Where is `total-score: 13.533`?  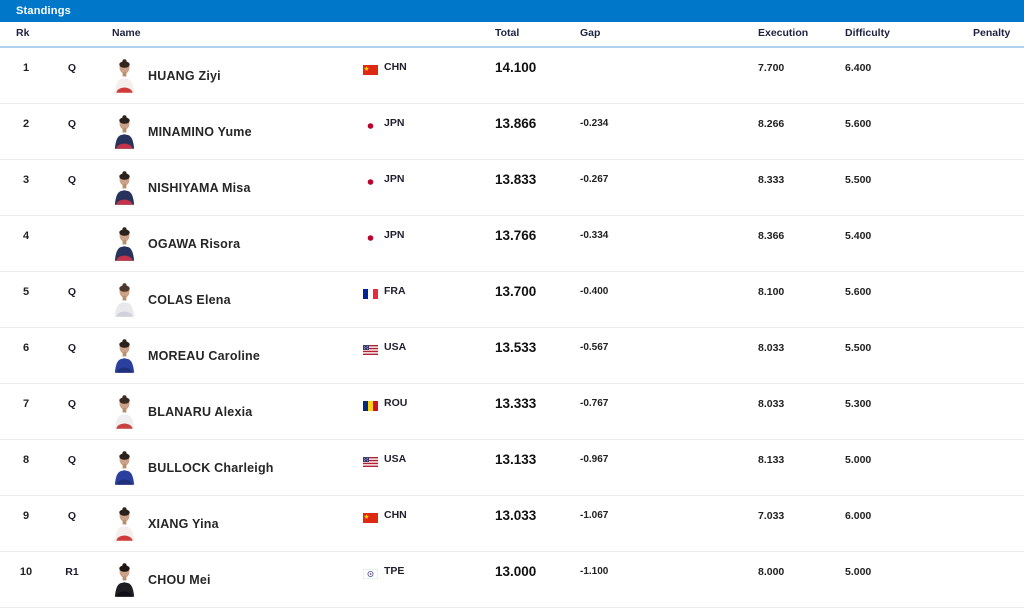
total-score: 13.533 is located at coordinates (516, 347).